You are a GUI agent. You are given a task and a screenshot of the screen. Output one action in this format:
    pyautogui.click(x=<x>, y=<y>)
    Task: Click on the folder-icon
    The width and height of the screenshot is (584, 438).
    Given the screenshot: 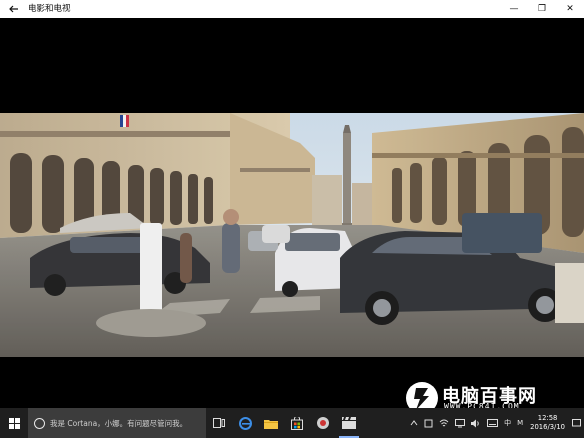 What is the action you would take?
    pyautogui.click(x=271, y=424)
    